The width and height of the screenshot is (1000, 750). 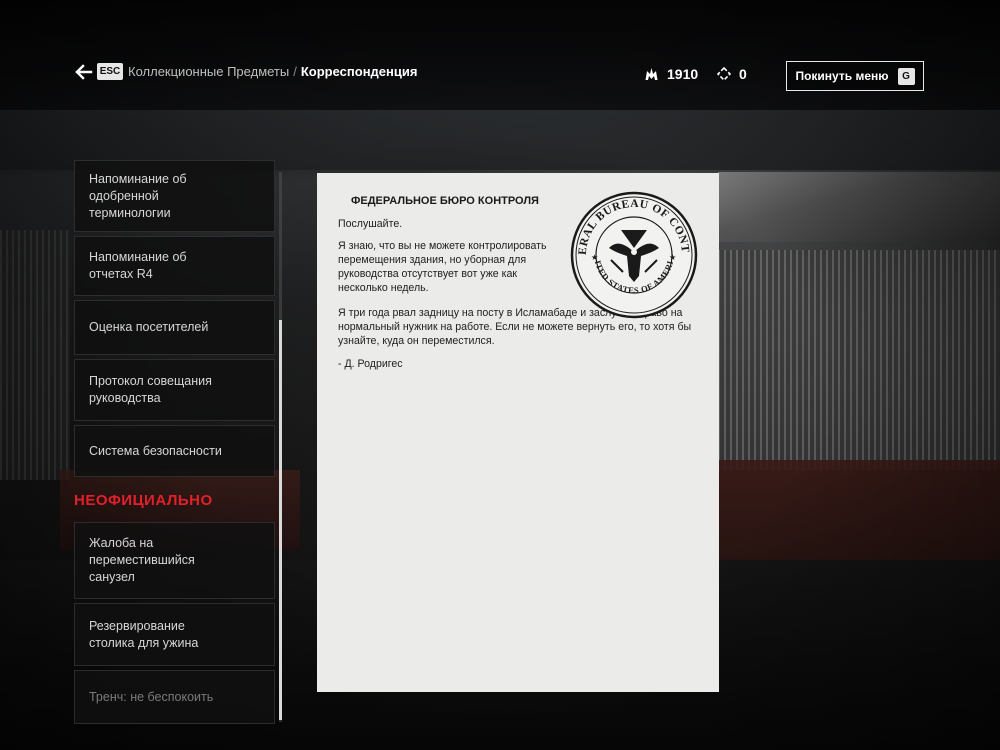 What do you see at coordinates (445, 201) in the screenshot?
I see `document-title: ФЕДЕРАЛЬНОЕ БЮРО КОНТРОЛЯ` at bounding box center [445, 201].